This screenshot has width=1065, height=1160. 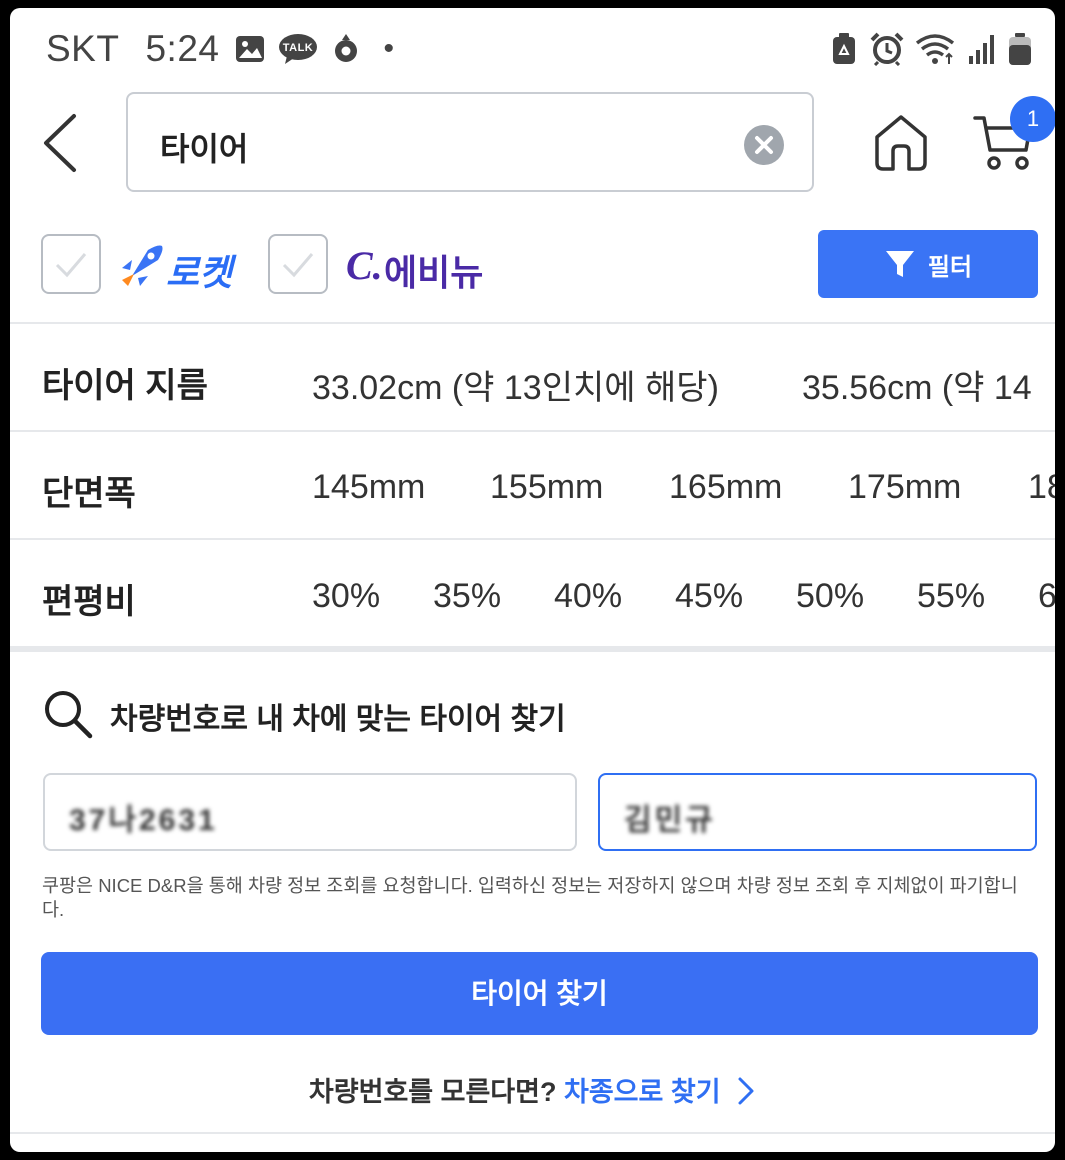 What do you see at coordinates (204, 147) in the screenshot?
I see `search-query: 타이어` at bounding box center [204, 147].